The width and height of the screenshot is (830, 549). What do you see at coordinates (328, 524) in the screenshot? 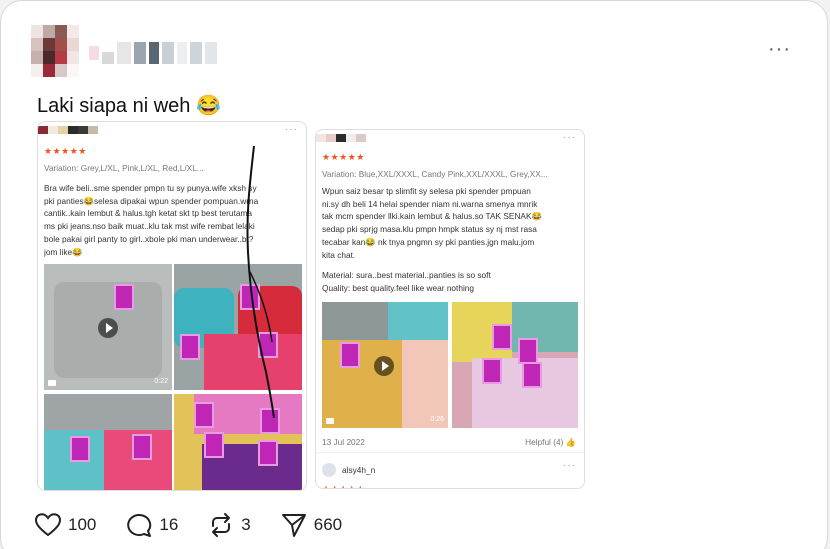
I see `share-count: 660` at bounding box center [328, 524].